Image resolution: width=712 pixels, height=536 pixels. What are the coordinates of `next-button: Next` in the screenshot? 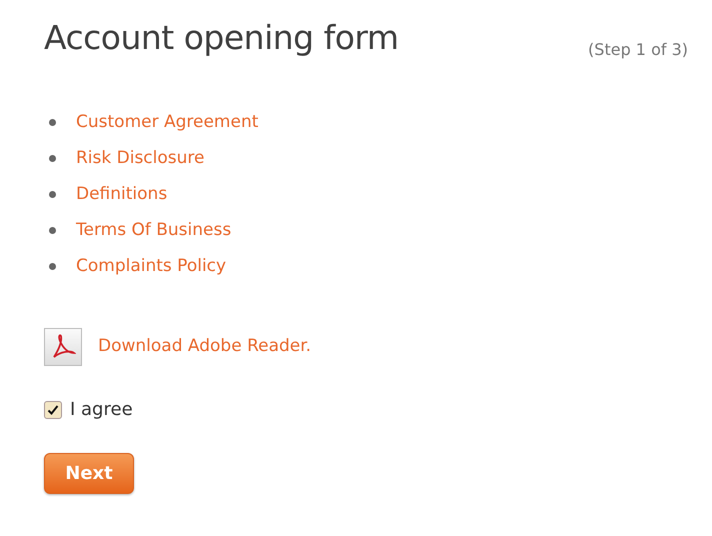 It's located at (89, 473).